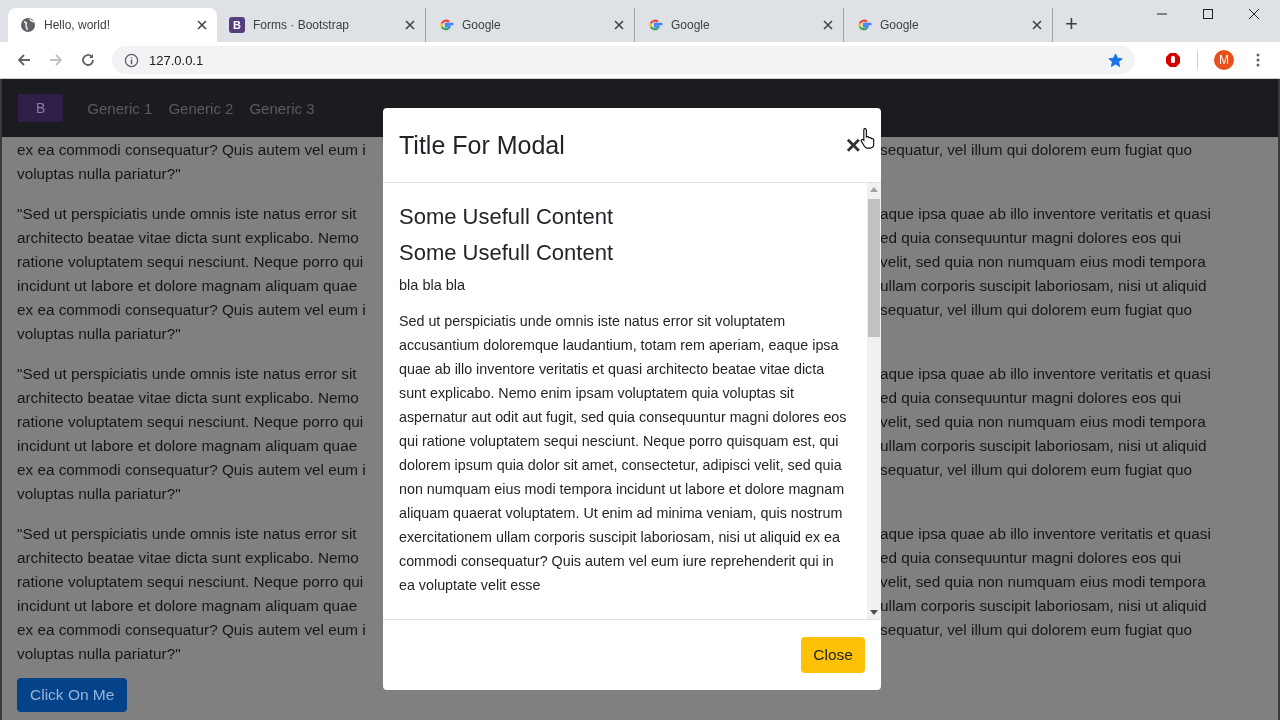 The height and width of the screenshot is (720, 1280). I want to click on new-tab-button: +, so click(1071, 24).